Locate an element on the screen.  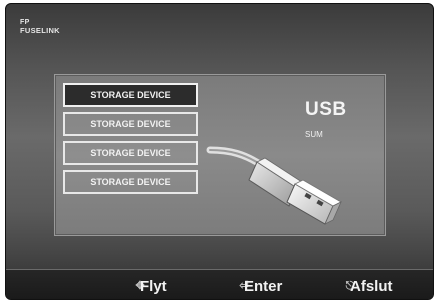
help-move: ✥ Flyt is located at coordinates (150, 286).